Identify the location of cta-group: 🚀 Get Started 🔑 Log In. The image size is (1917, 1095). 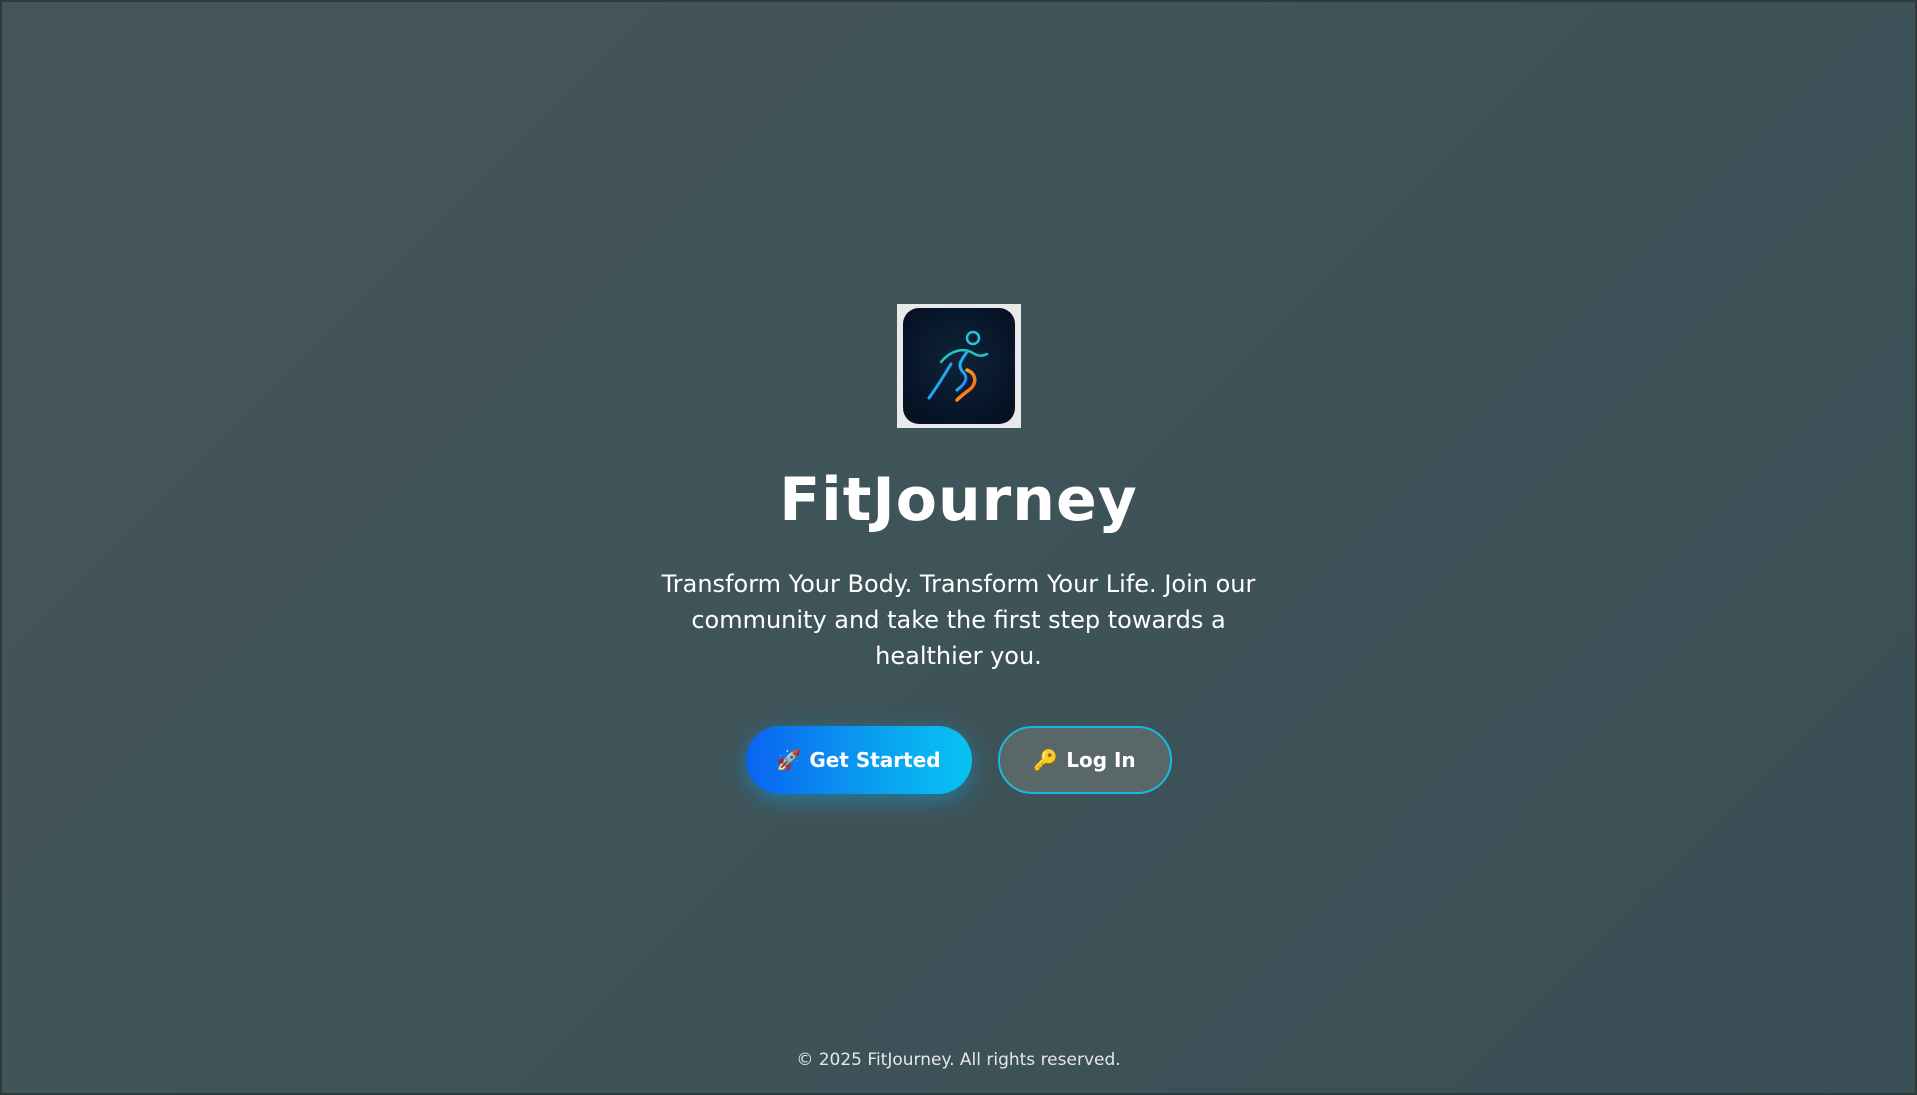
(958, 760).